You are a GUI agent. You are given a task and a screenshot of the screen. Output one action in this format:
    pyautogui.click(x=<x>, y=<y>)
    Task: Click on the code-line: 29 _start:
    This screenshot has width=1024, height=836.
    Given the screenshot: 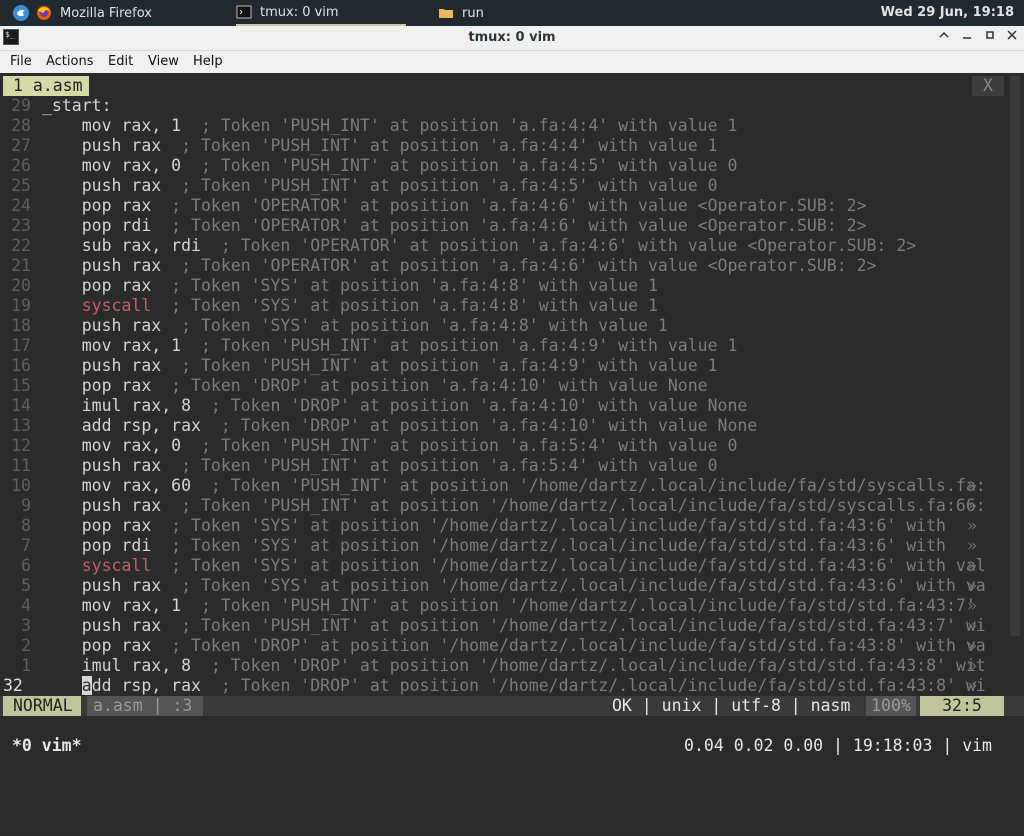 What is the action you would take?
    pyautogui.click(x=500, y=106)
    